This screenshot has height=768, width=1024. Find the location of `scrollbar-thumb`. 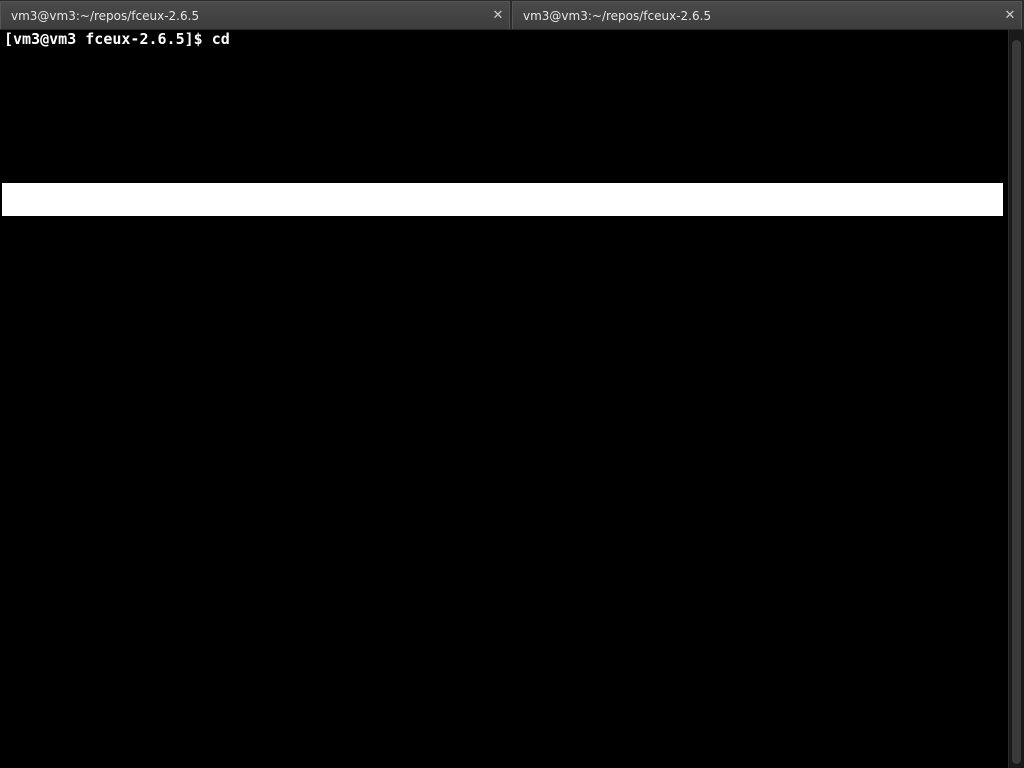

scrollbar-thumb is located at coordinates (1016, 402).